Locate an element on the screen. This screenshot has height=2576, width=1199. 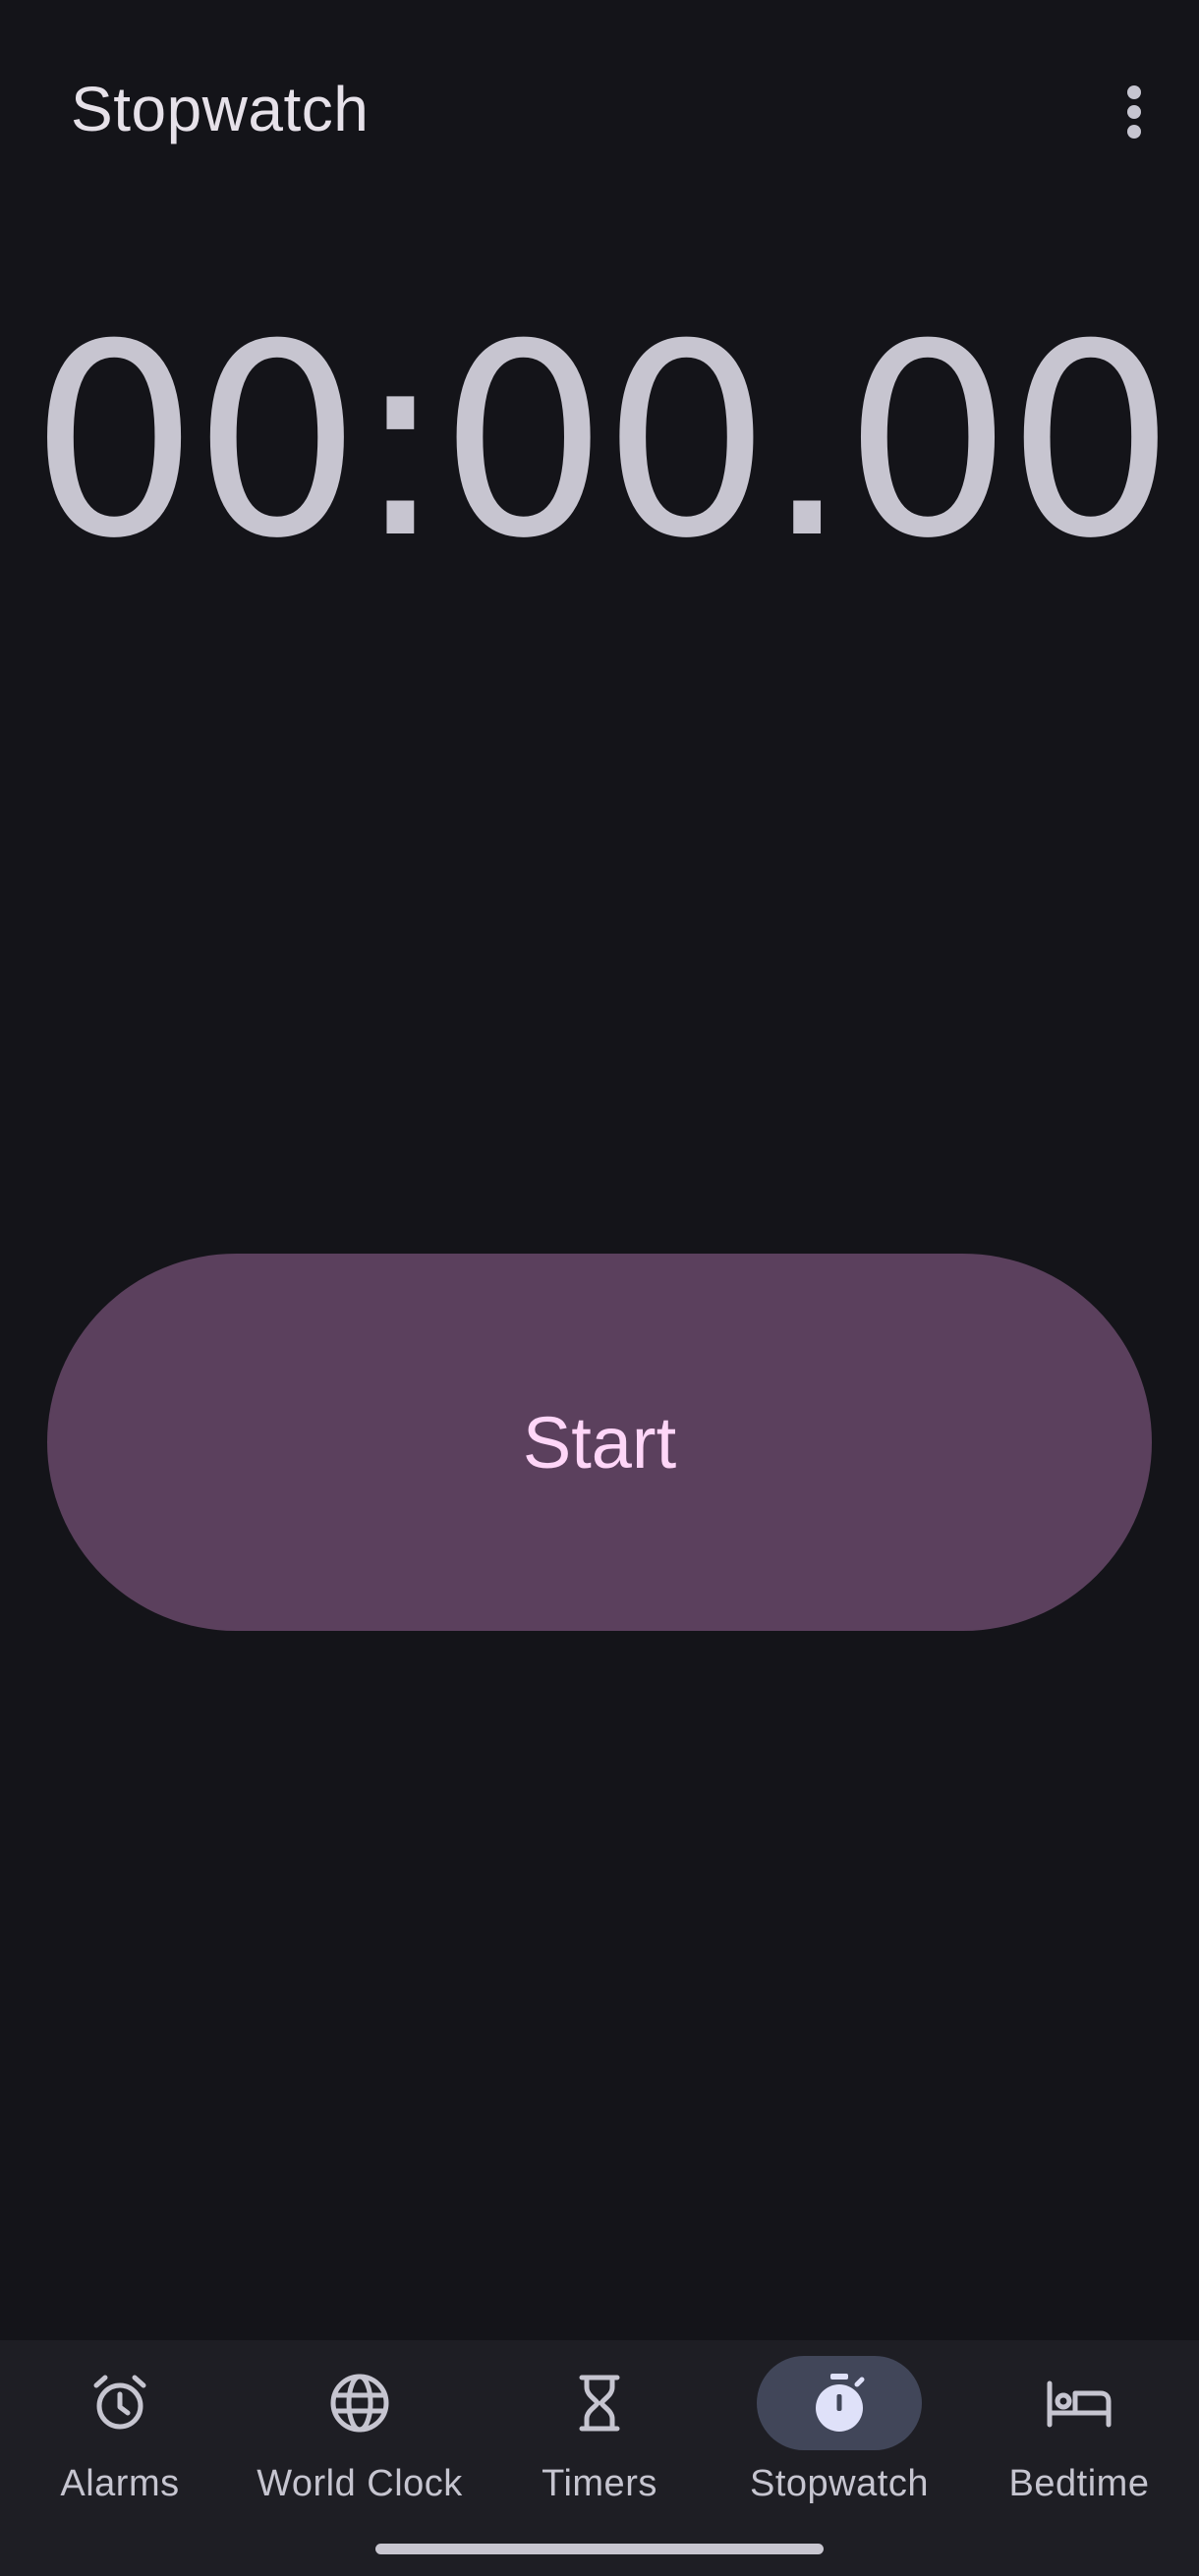
nav-item-bedtime: Bedtime is located at coordinates (1079, 2438).